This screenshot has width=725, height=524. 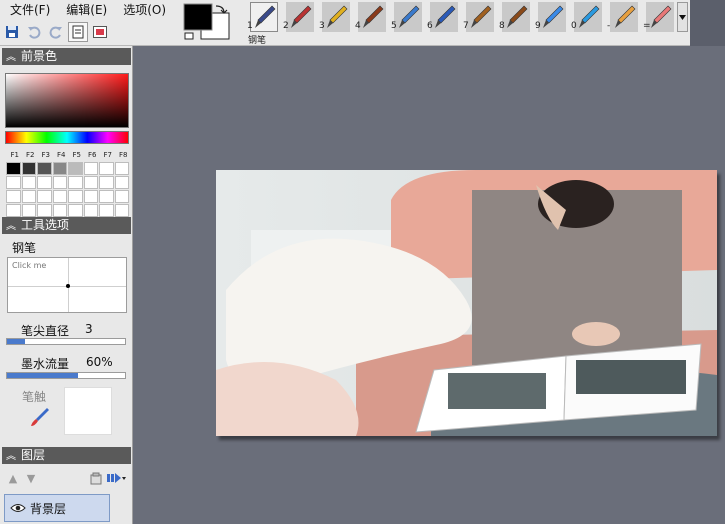 I want to click on chevron-down-icon, so click(x=682, y=17).